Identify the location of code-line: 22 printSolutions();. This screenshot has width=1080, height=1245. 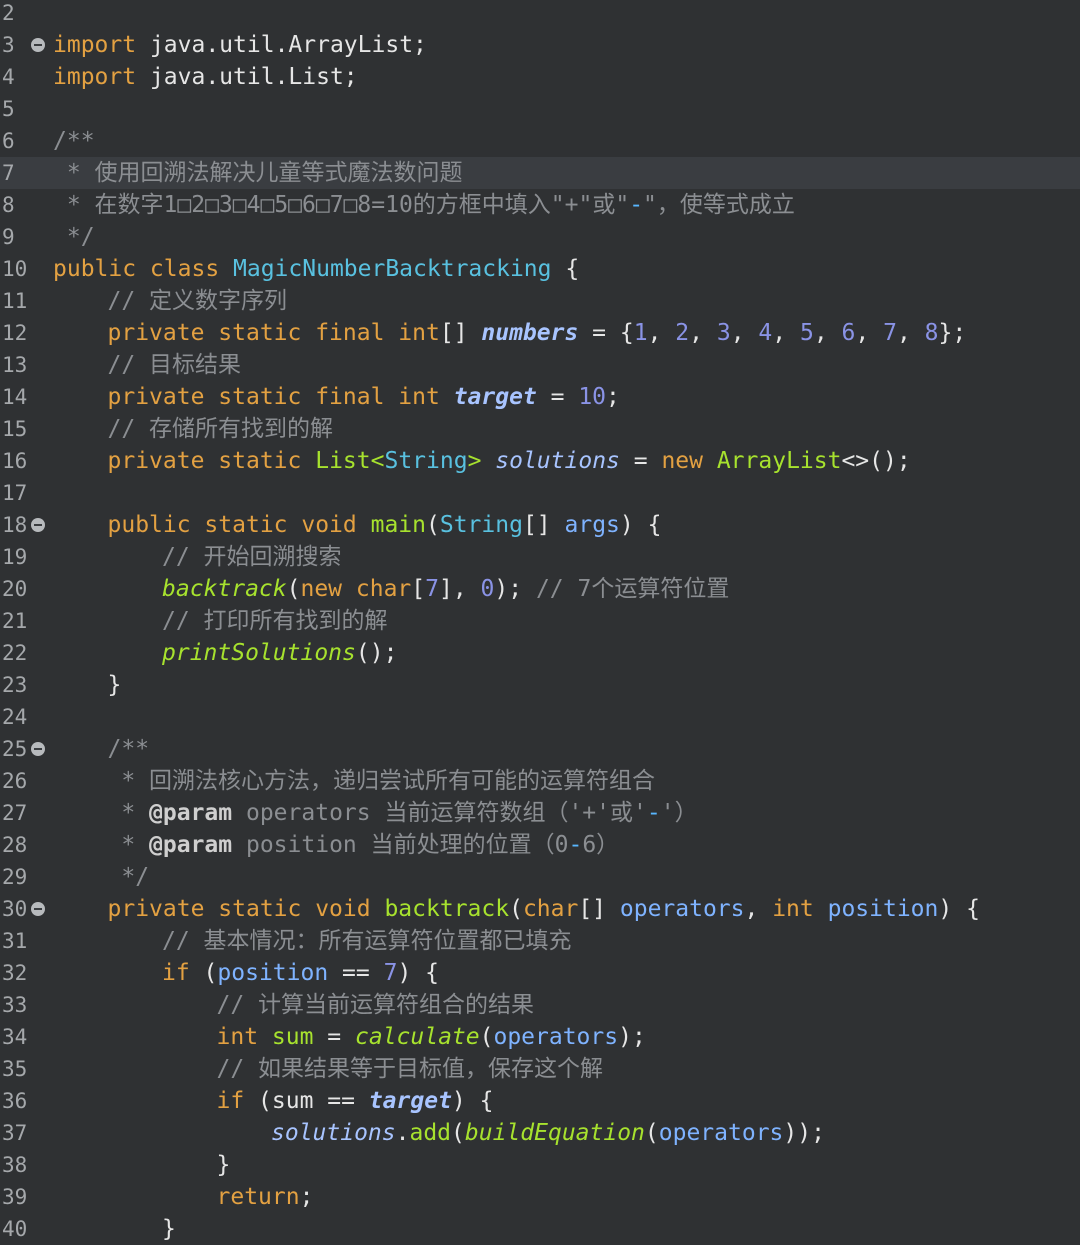
(540, 653).